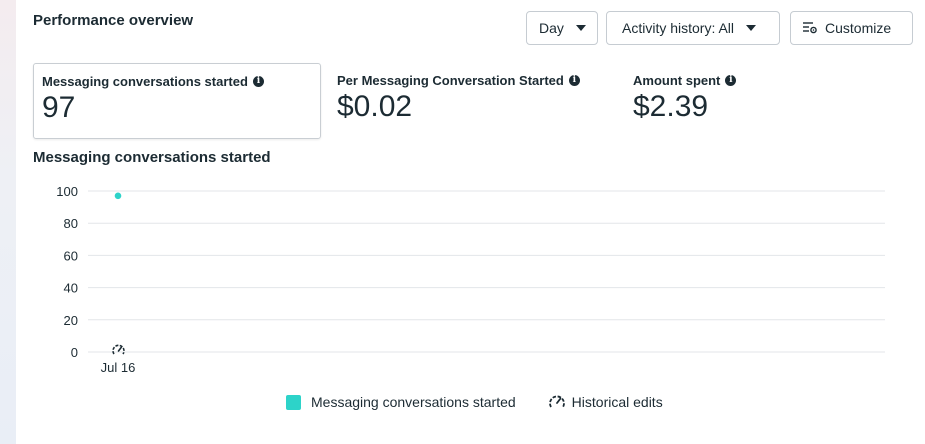 This screenshot has height=444, width=925. Describe the element at coordinates (677, 80) in the screenshot. I see `metric-label: Amount spent` at that location.